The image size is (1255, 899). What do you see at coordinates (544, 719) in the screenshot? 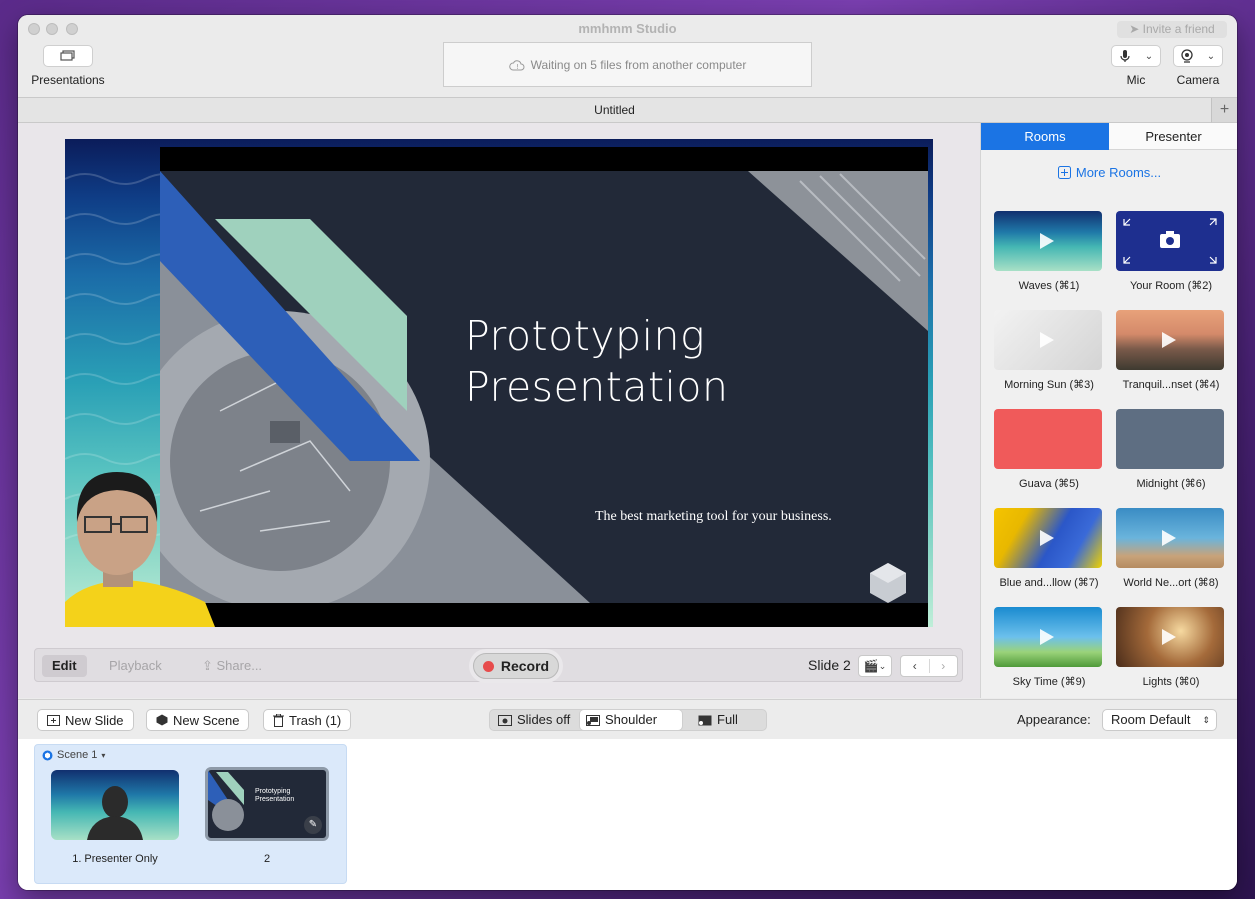
I see `layout-label: Slides off` at bounding box center [544, 719].